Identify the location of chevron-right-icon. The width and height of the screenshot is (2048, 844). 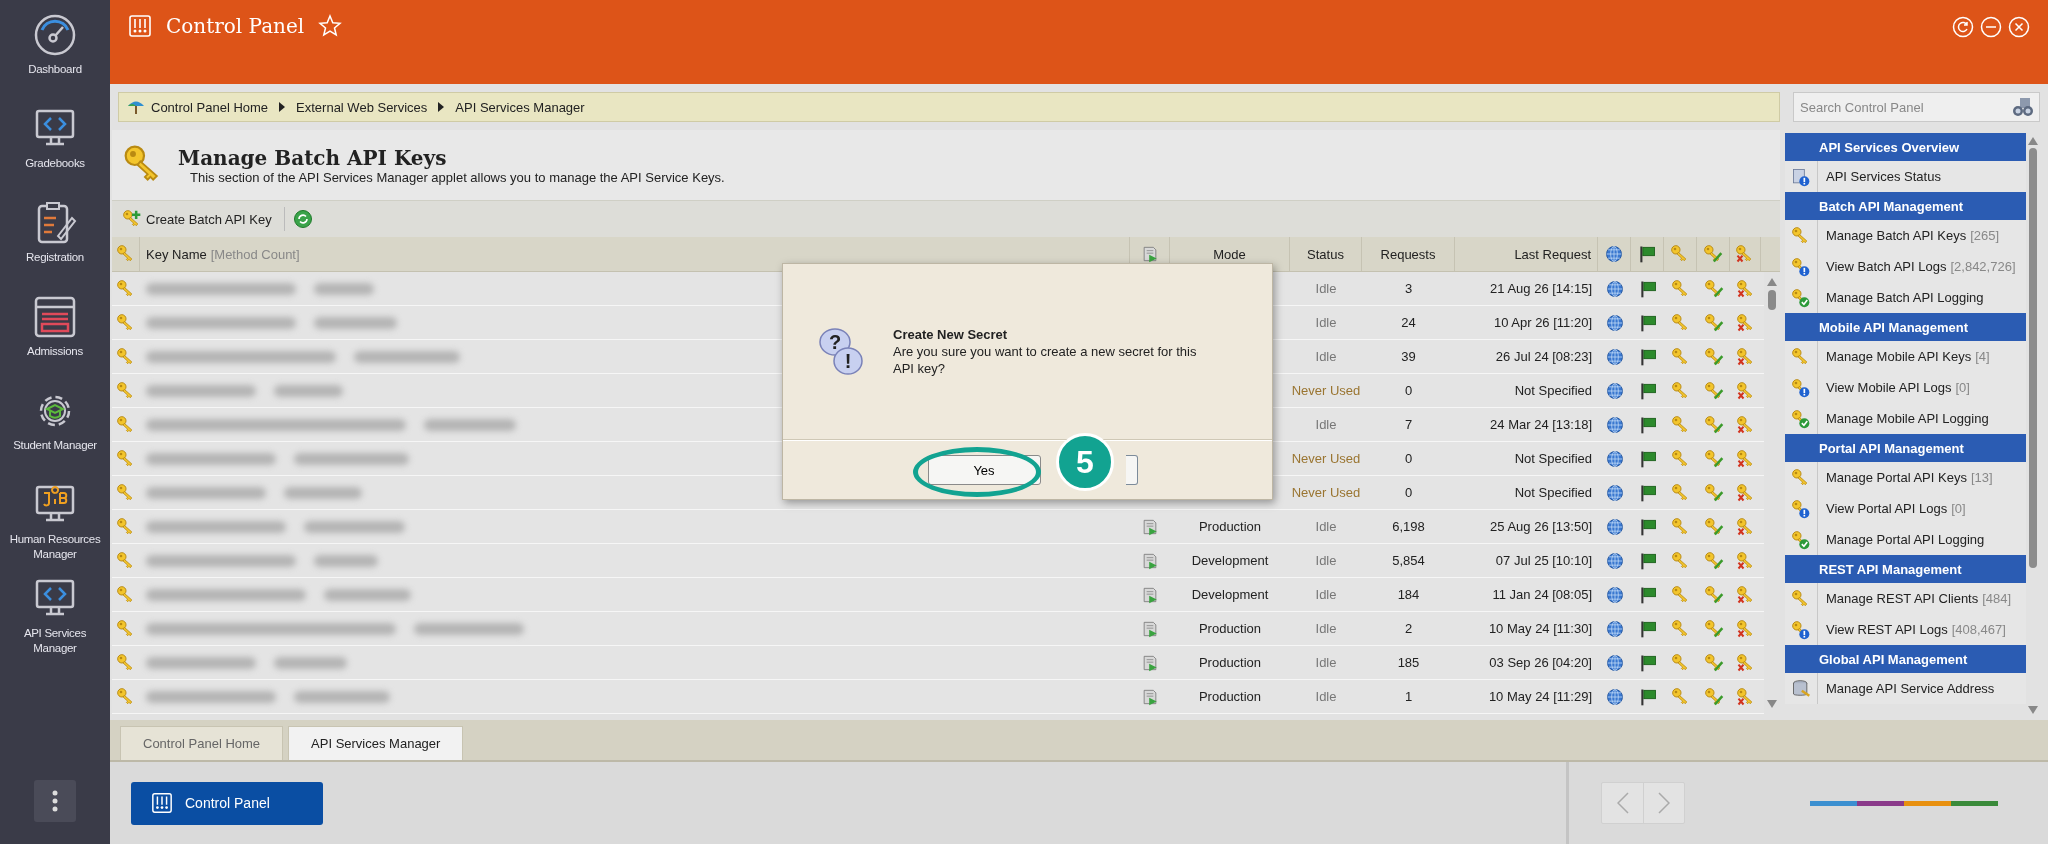
(1664, 803).